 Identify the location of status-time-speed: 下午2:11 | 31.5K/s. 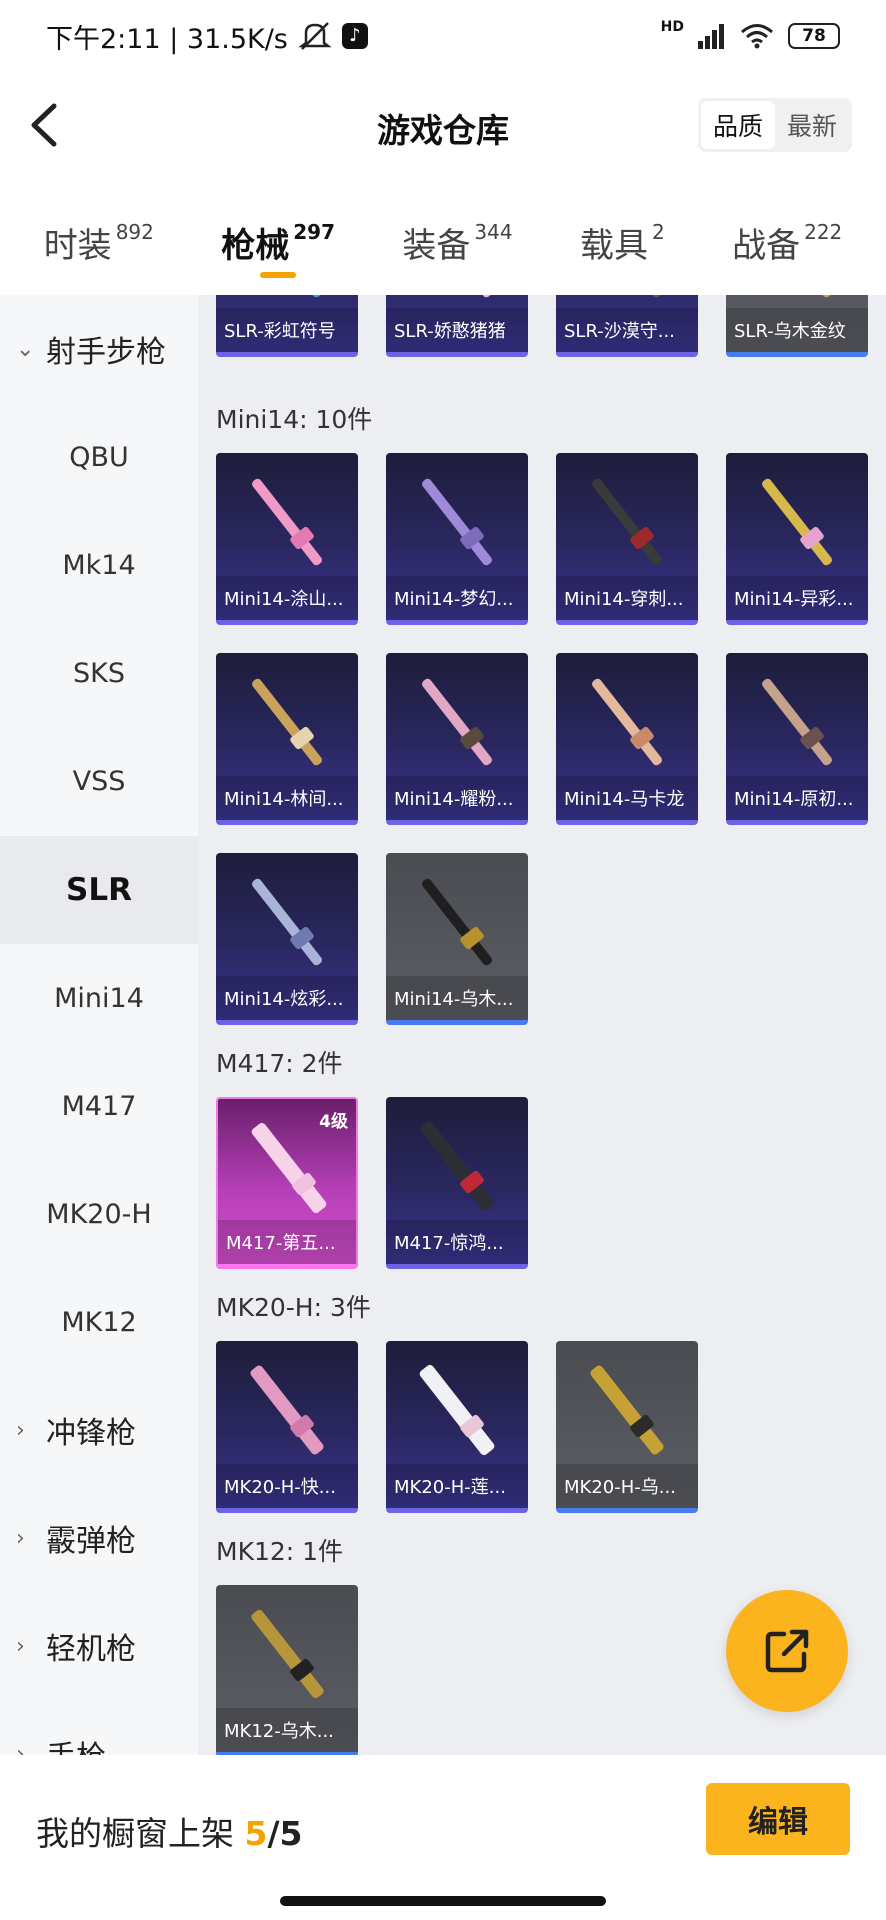
(167, 39).